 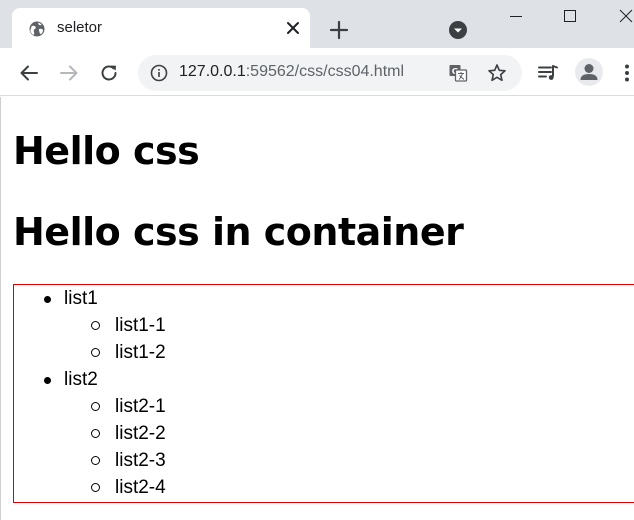 I want to click on reload-icon, so click(x=109, y=73).